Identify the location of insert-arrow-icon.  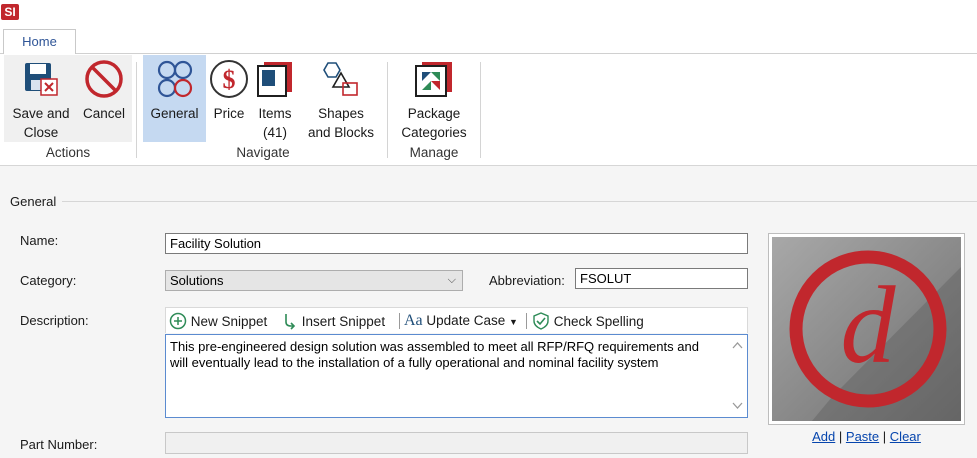
(290, 322).